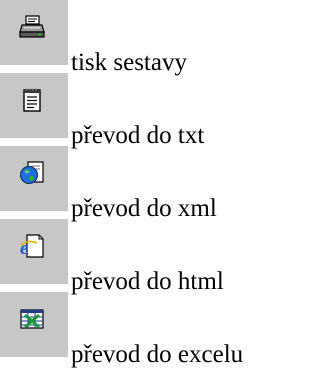 This screenshot has width=320, height=368. What do you see at coordinates (32, 246) in the screenshot?
I see `ie-document-icon: e` at bounding box center [32, 246].